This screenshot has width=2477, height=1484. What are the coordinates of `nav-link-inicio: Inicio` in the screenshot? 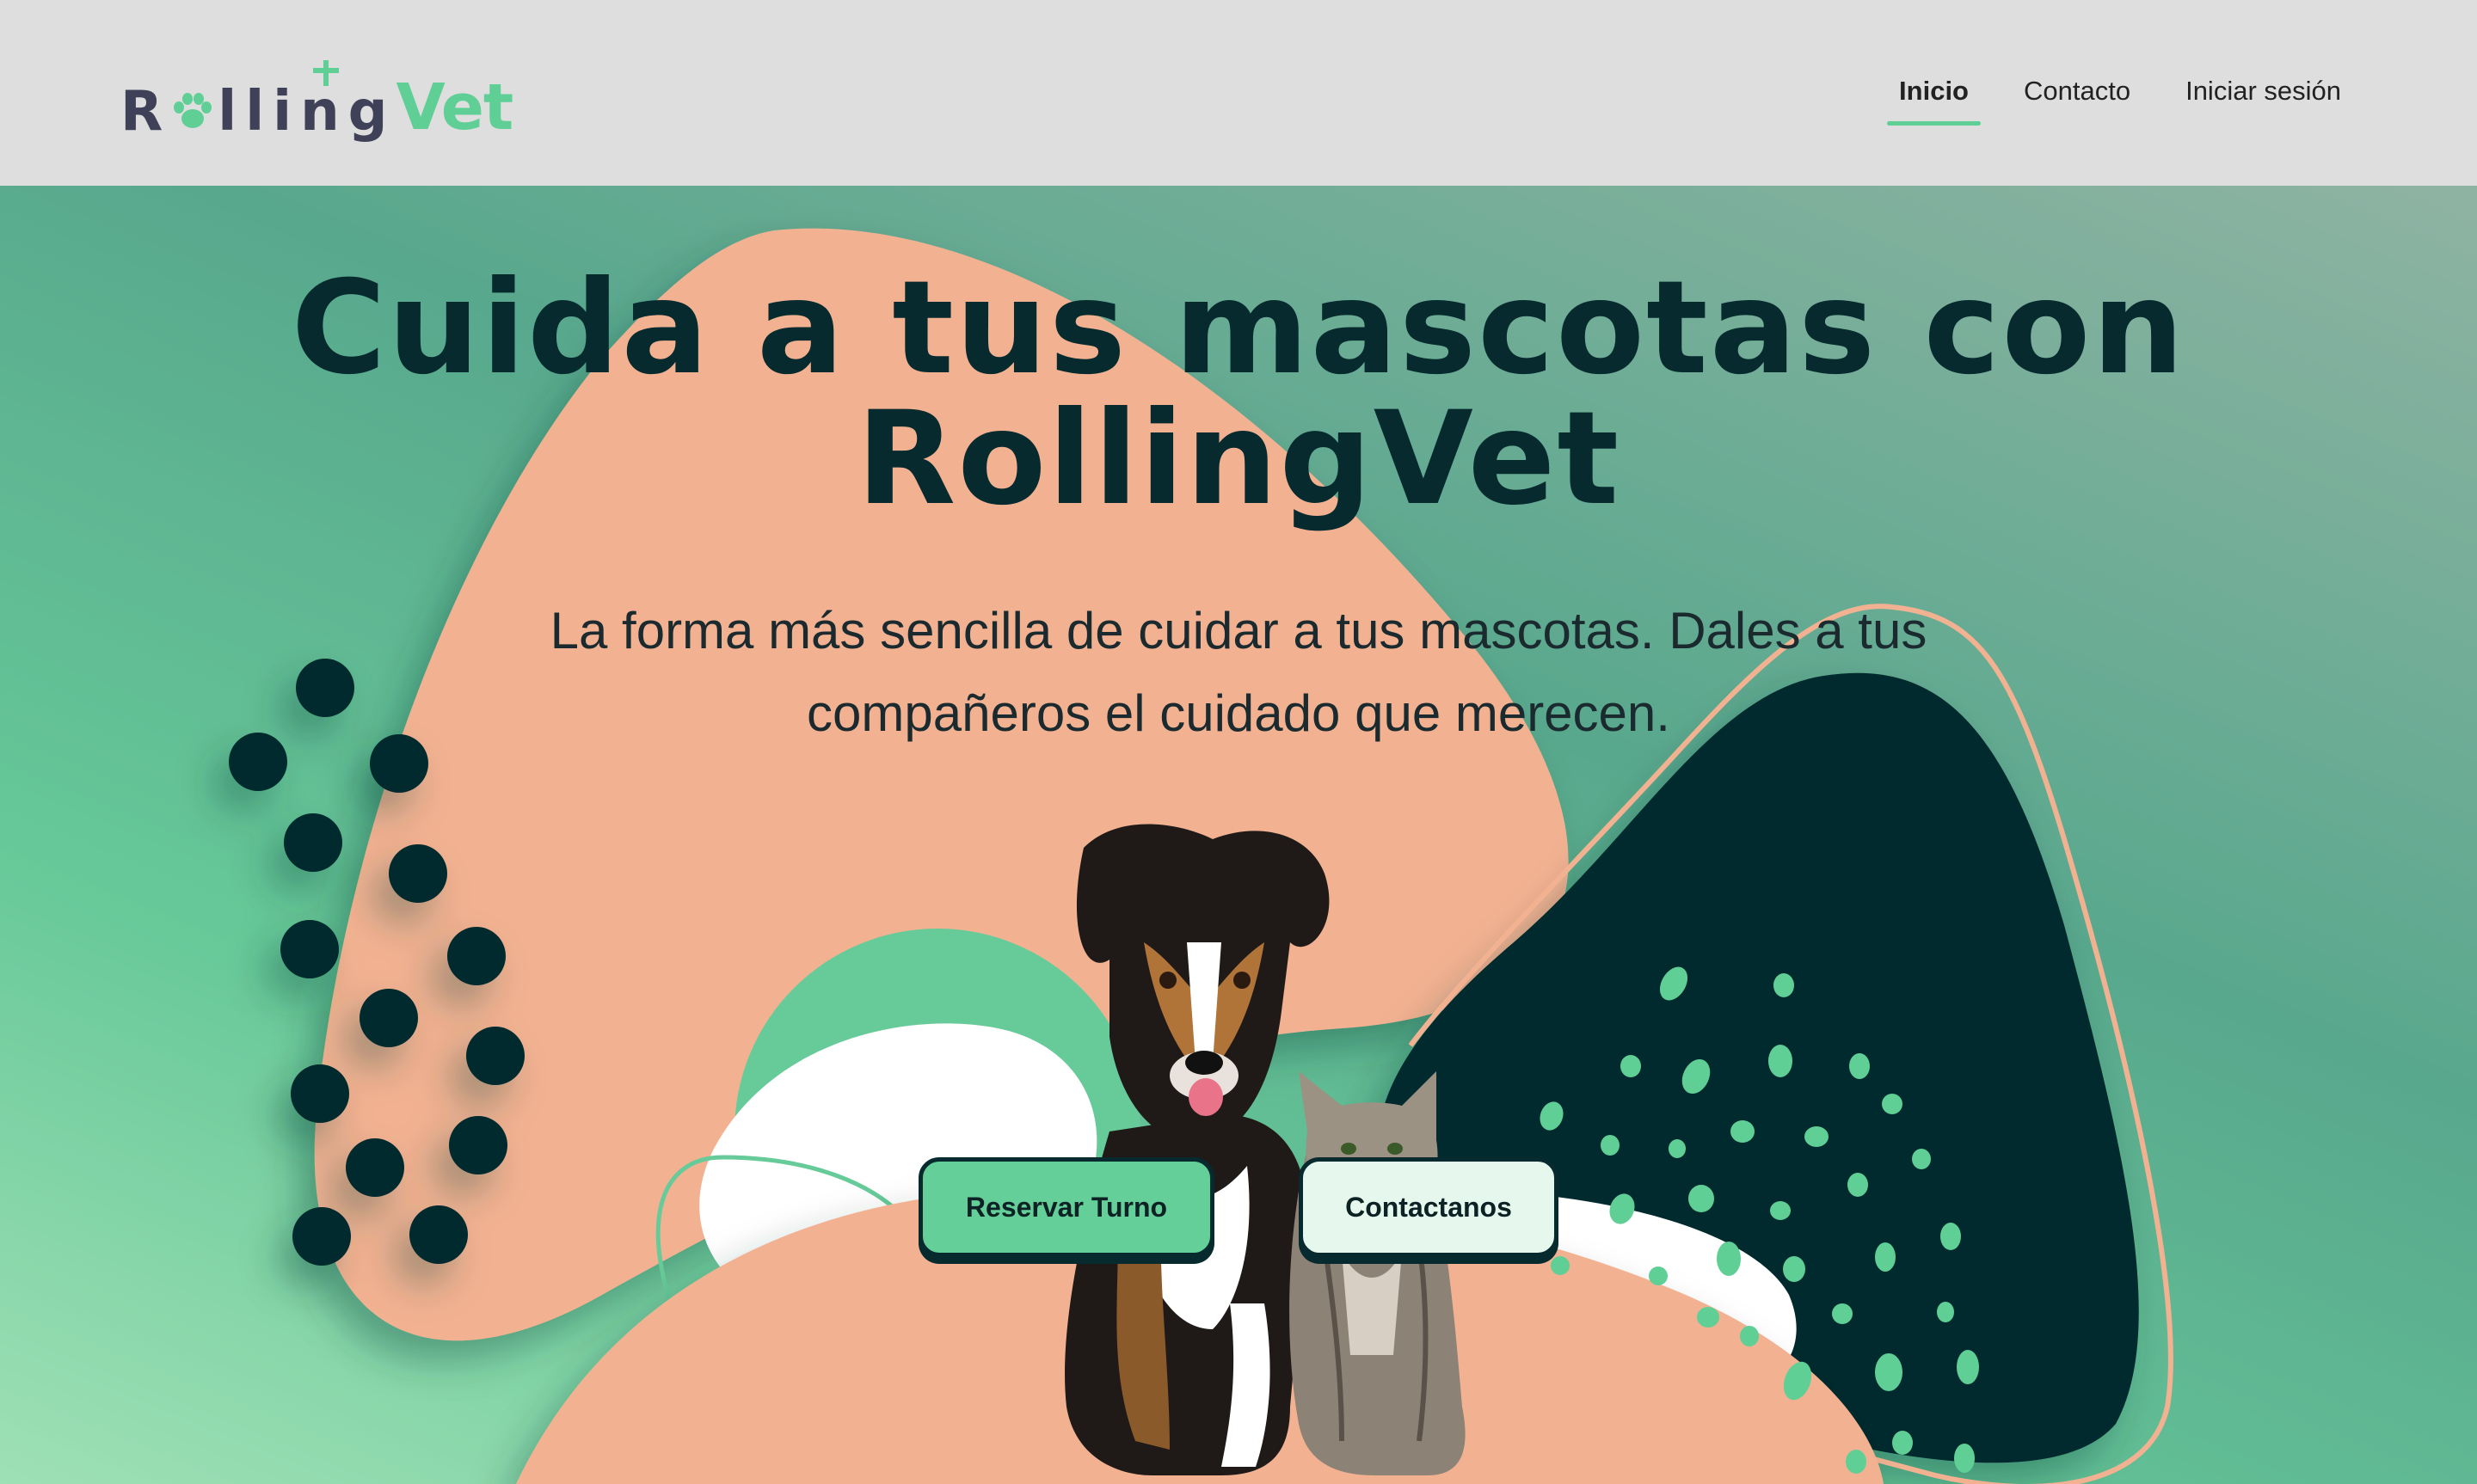 It's located at (1934, 96).